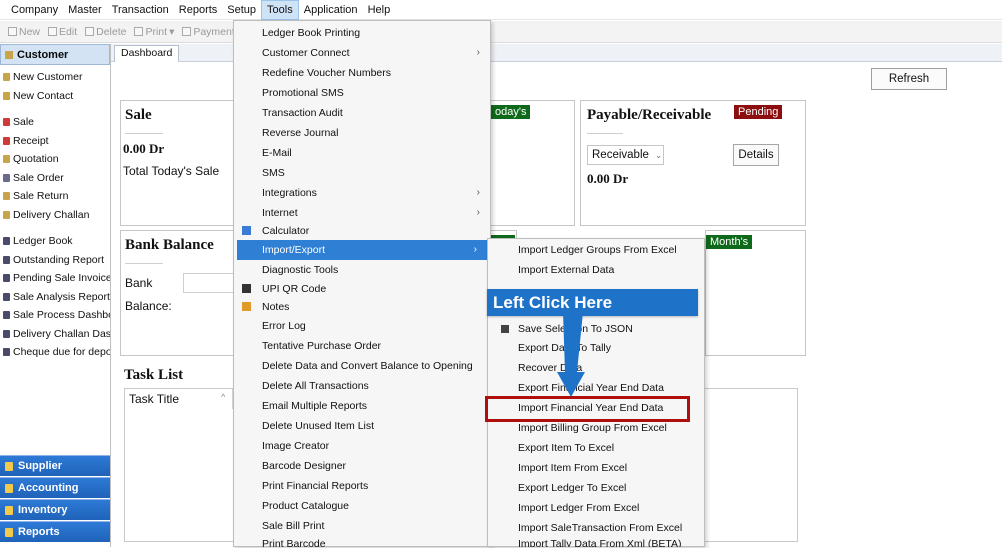 This screenshot has width=1002, height=548. I want to click on sale-value: 0.00 Dr, so click(144, 148).